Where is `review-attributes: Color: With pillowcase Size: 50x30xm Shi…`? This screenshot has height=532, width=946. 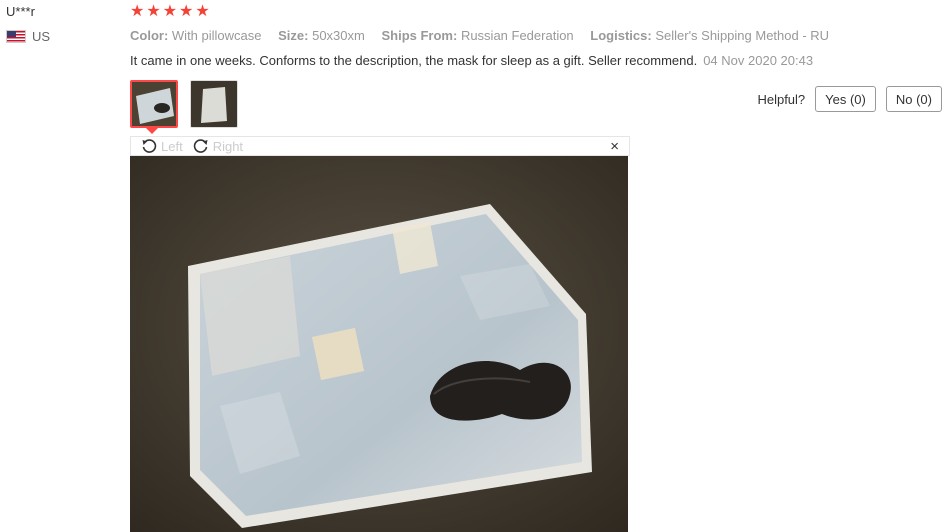 review-attributes: Color: With pillowcase Size: 50x30xm Shi… is located at coordinates (486, 35).